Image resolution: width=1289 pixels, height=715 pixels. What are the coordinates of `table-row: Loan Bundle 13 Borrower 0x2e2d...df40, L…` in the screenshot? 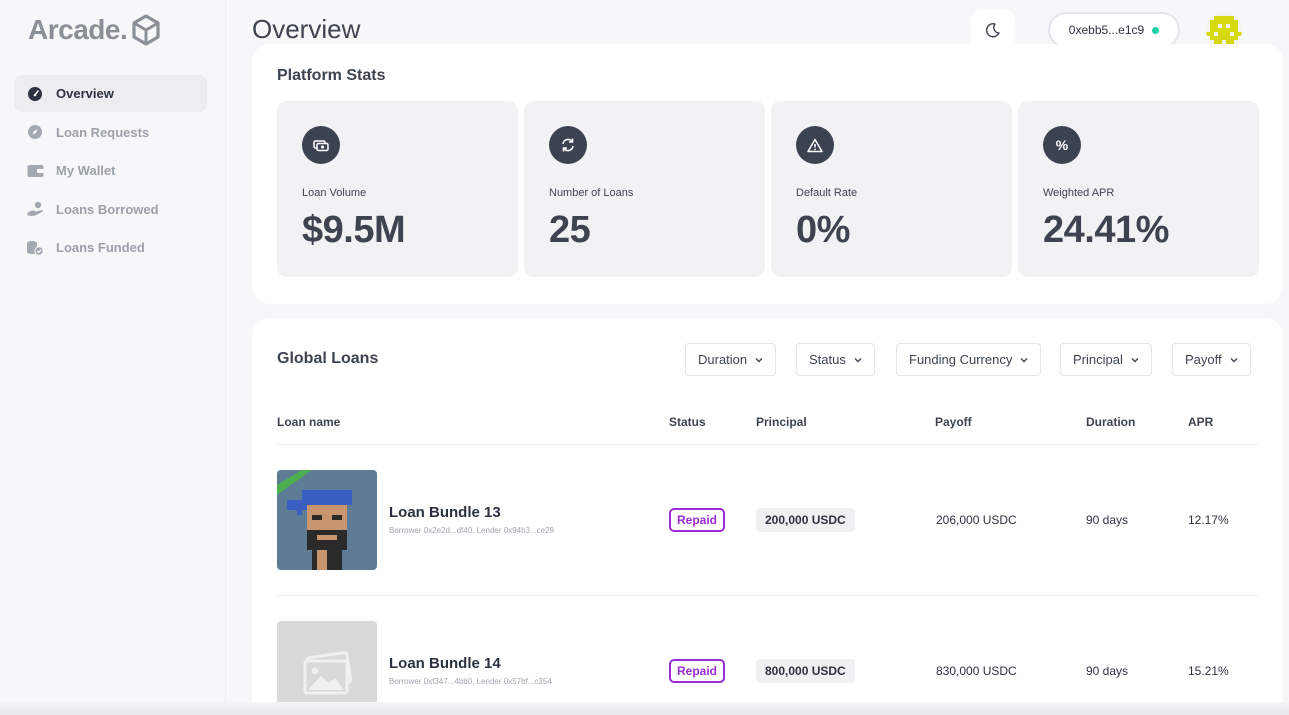 It's located at (768, 520).